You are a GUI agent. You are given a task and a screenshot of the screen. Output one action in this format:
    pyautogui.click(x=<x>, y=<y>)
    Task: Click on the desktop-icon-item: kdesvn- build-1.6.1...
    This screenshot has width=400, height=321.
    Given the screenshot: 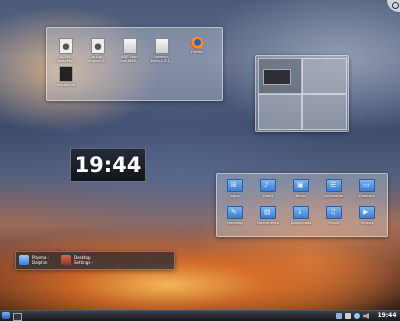 What is the action you would take?
    pyautogui.click(x=162, y=50)
    